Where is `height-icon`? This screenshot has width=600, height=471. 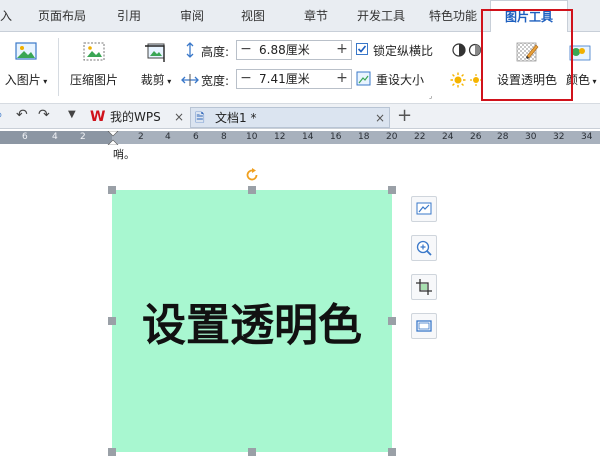 height-icon is located at coordinates (190, 50).